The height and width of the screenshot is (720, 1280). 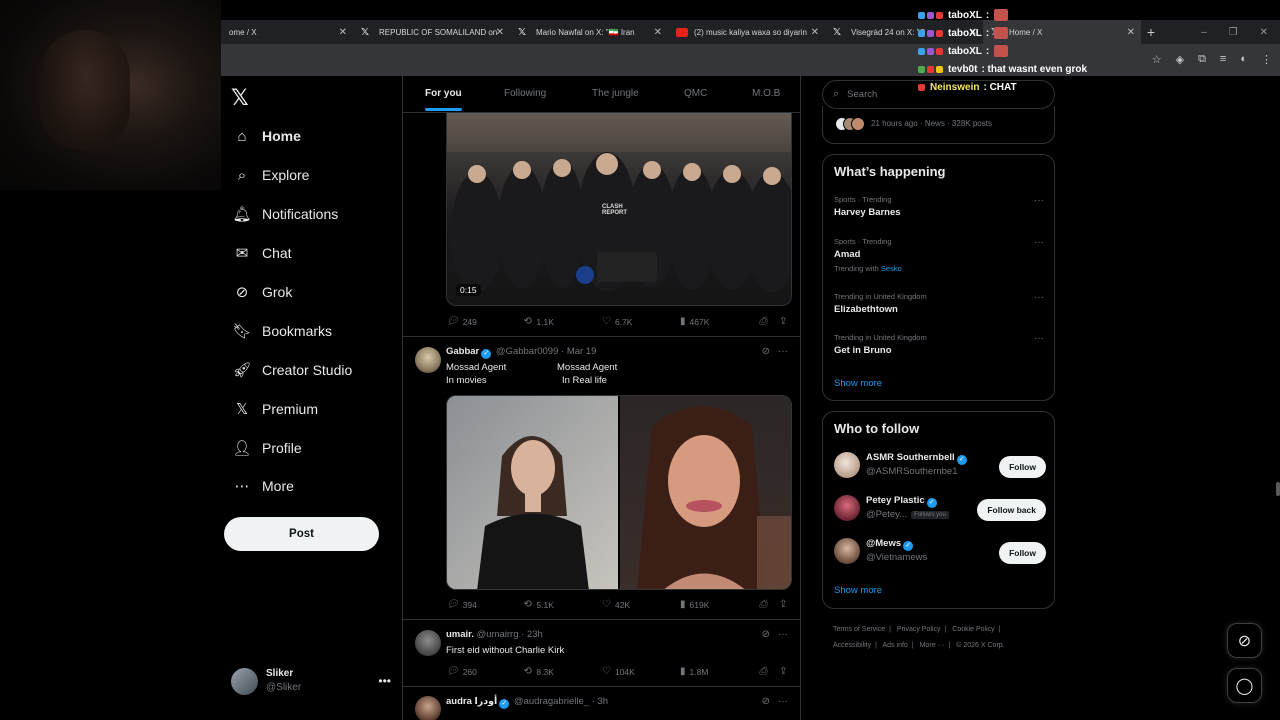 I want to click on nav-item-premium: 𝕏 Premium, so click(x=275, y=409).